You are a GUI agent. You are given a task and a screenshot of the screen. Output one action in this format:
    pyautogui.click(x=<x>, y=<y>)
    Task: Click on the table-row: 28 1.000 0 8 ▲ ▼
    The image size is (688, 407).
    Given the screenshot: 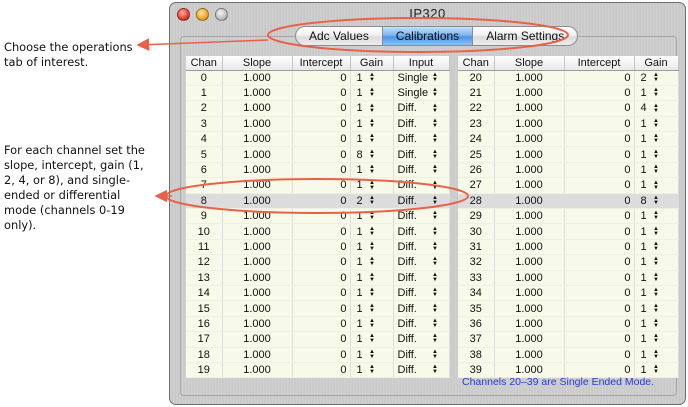 What is the action you would take?
    pyautogui.click(x=568, y=201)
    